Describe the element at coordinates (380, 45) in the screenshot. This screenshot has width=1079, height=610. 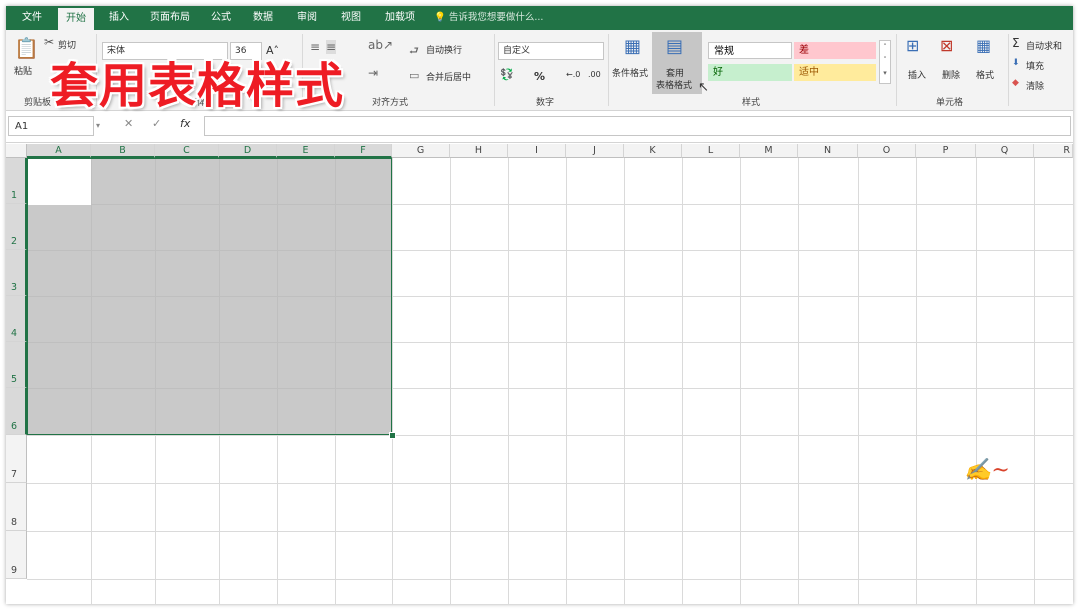
I see `orientation-icon: ab↗` at that location.